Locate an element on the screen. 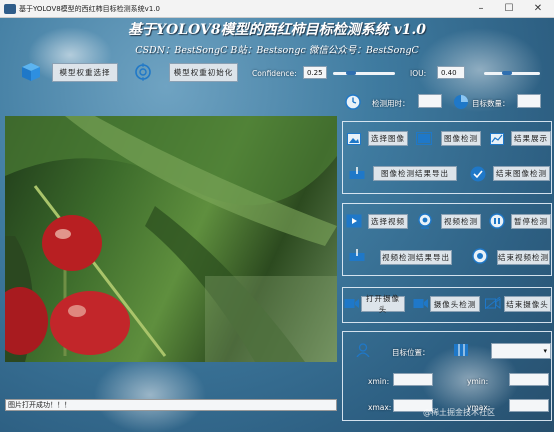 The width and height of the screenshot is (554, 432). xmax-label: xmax: is located at coordinates (380, 407).